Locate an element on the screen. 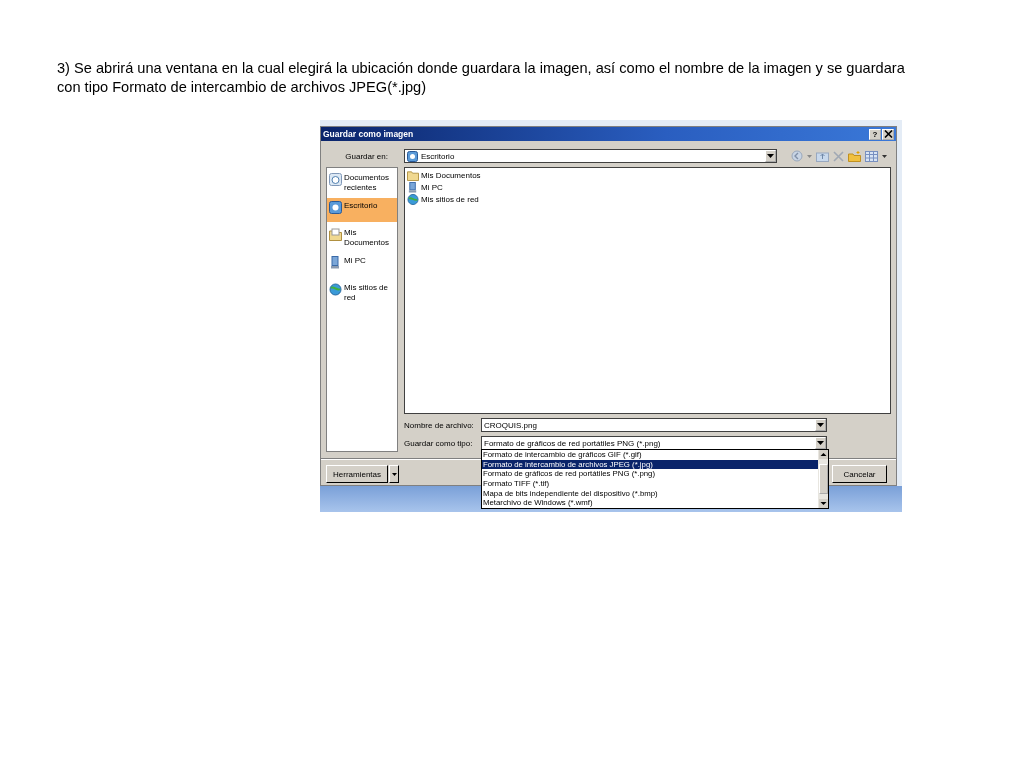 The width and height of the screenshot is (1024, 768). close-icon is located at coordinates (888, 134).